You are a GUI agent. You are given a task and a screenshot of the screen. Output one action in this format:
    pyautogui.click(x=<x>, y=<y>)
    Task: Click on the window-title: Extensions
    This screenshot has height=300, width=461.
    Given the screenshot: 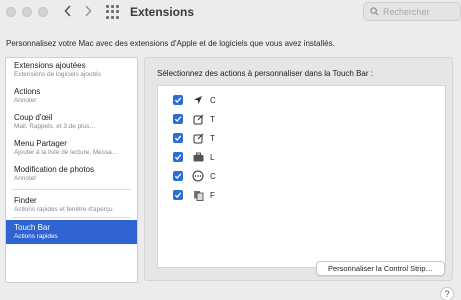 What is the action you would take?
    pyautogui.click(x=162, y=12)
    